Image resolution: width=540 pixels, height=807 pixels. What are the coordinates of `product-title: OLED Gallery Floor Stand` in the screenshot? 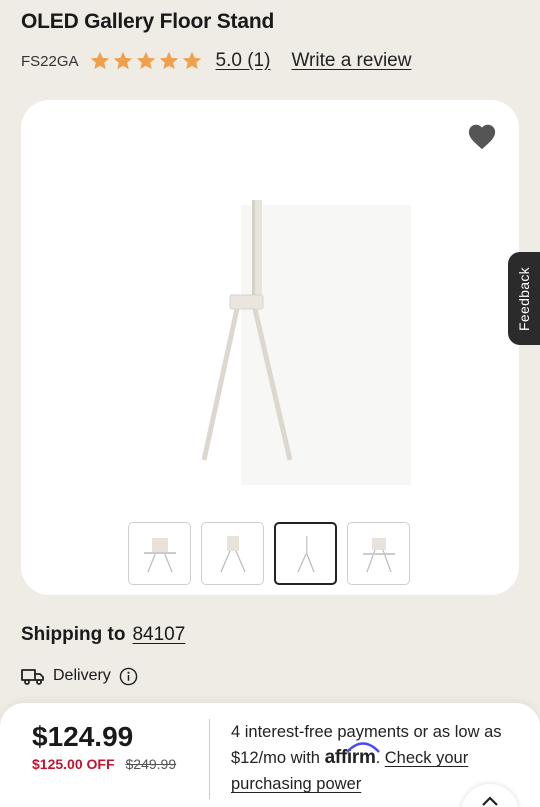 It's located at (148, 21).